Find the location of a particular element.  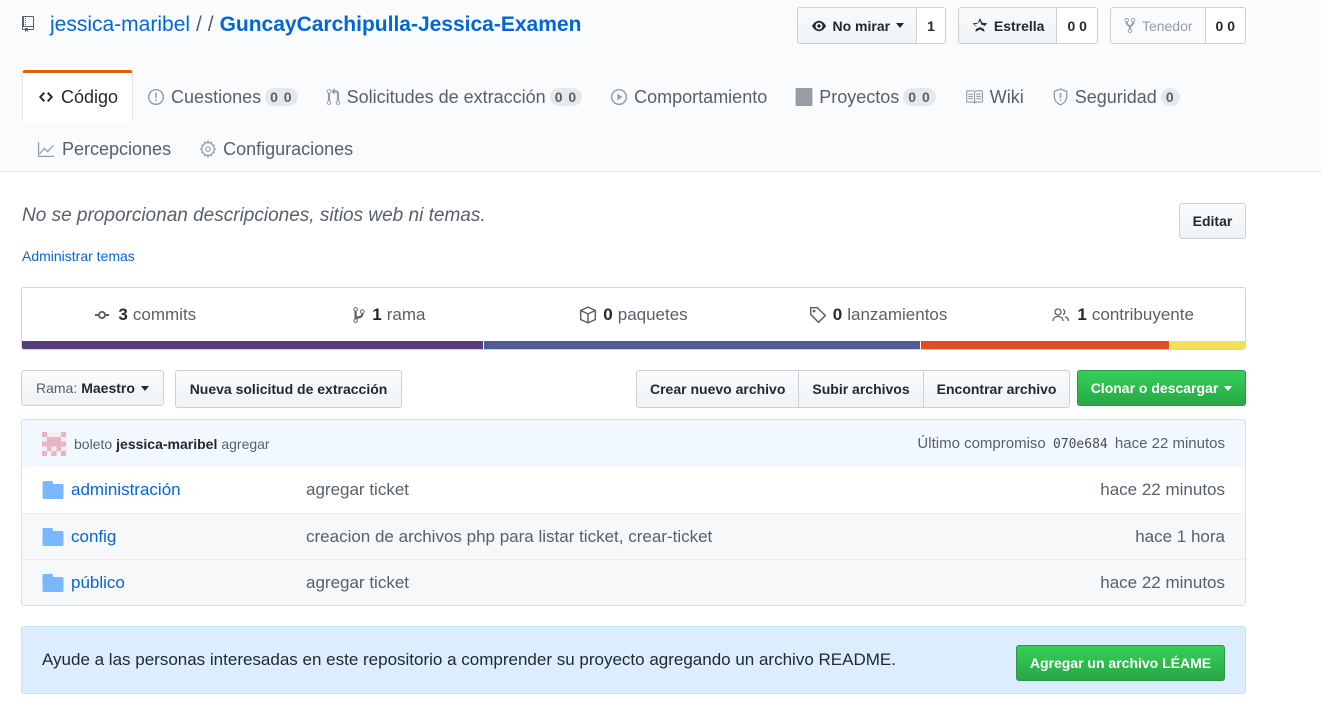

branch-select-button: Rama: Maestro is located at coordinates (92, 388).